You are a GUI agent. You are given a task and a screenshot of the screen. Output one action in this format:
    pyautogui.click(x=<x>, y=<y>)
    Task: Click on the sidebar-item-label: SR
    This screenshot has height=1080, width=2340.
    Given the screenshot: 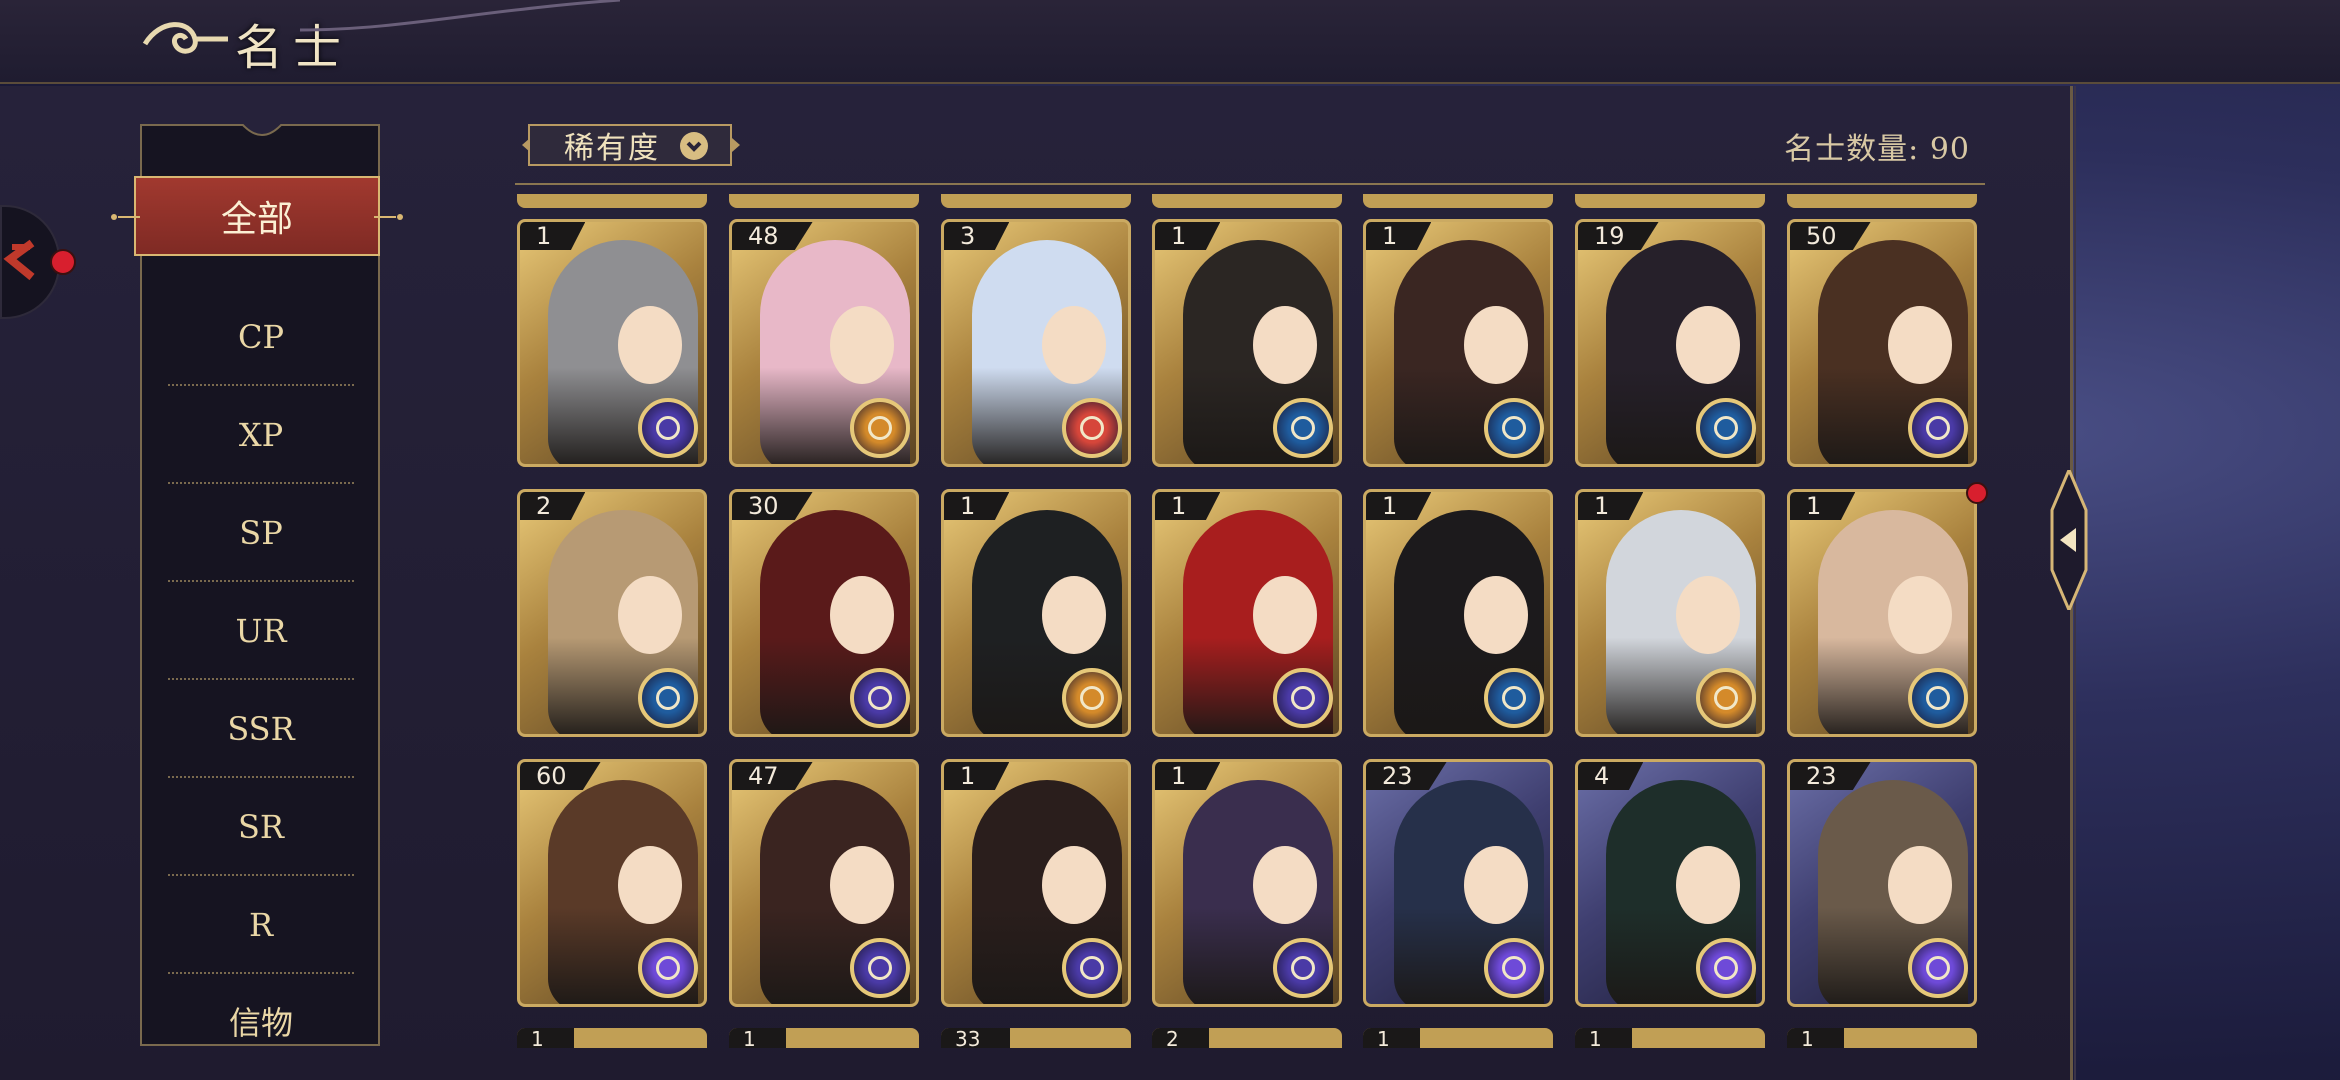 What is the action you would take?
    pyautogui.click(x=260, y=827)
    